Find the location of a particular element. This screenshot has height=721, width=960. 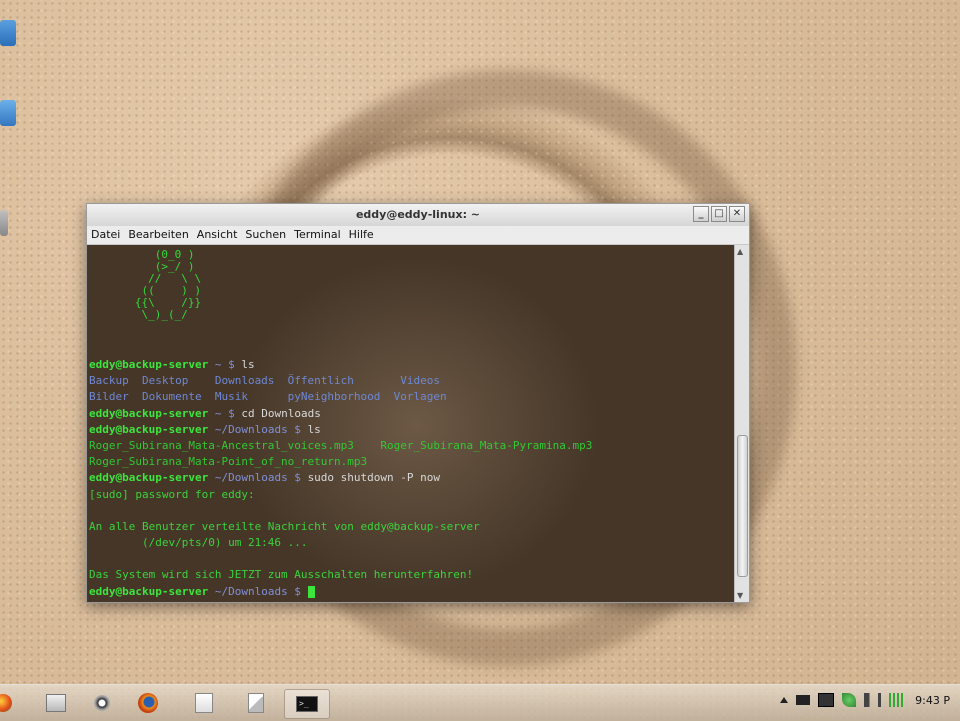

tray-expand-icon is located at coordinates (784, 700).